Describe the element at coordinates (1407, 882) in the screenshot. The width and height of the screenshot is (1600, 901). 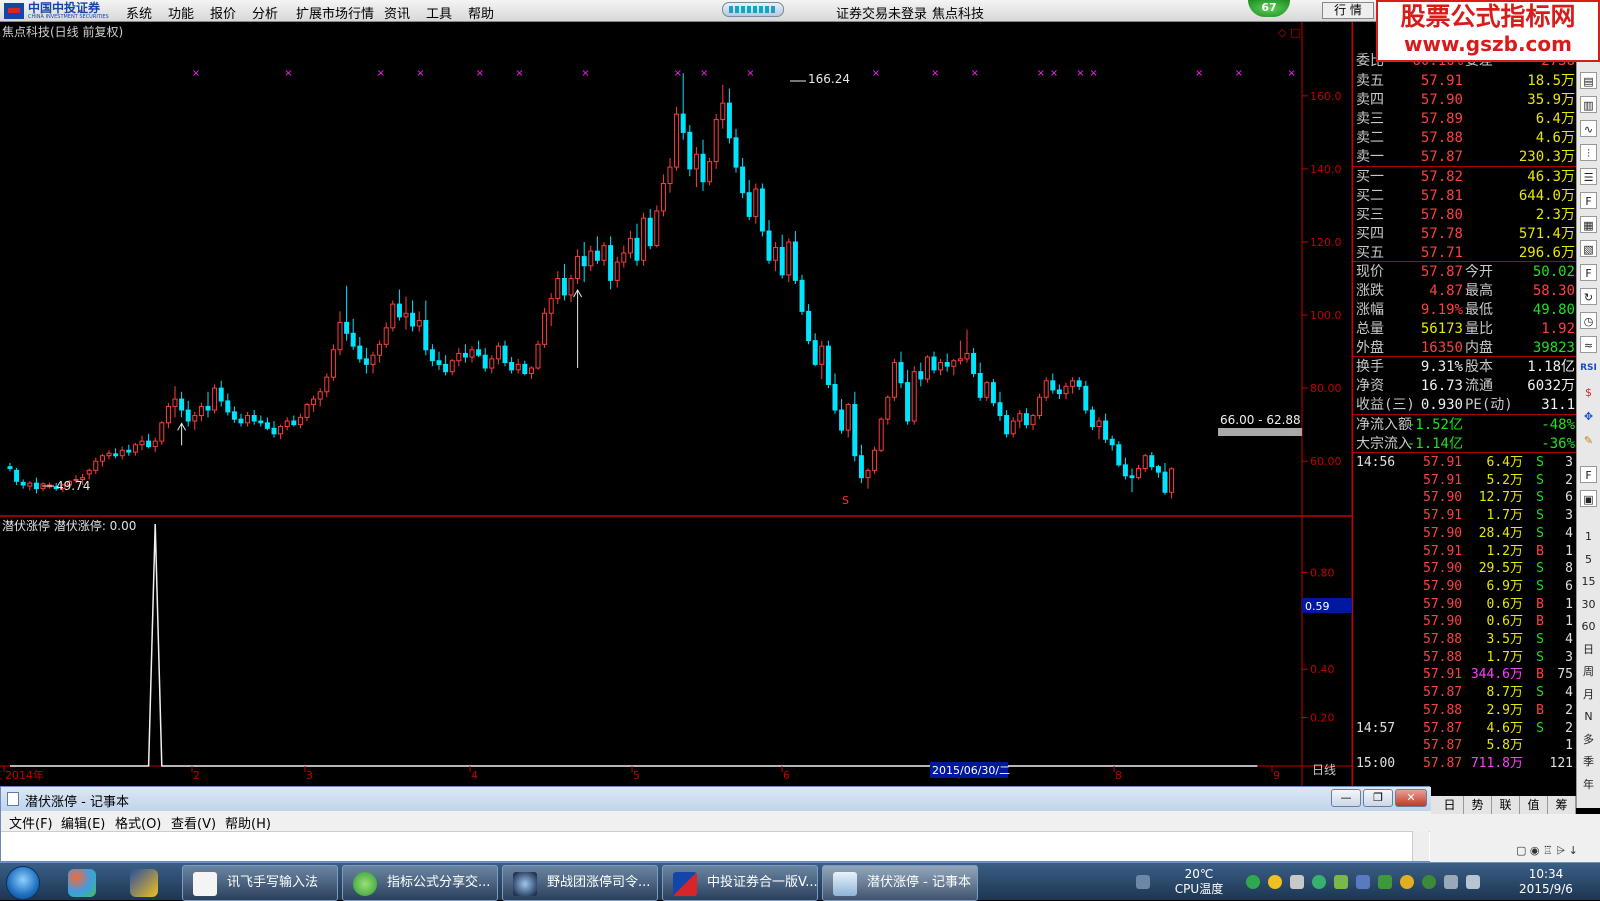
I see `plus-icon` at that location.